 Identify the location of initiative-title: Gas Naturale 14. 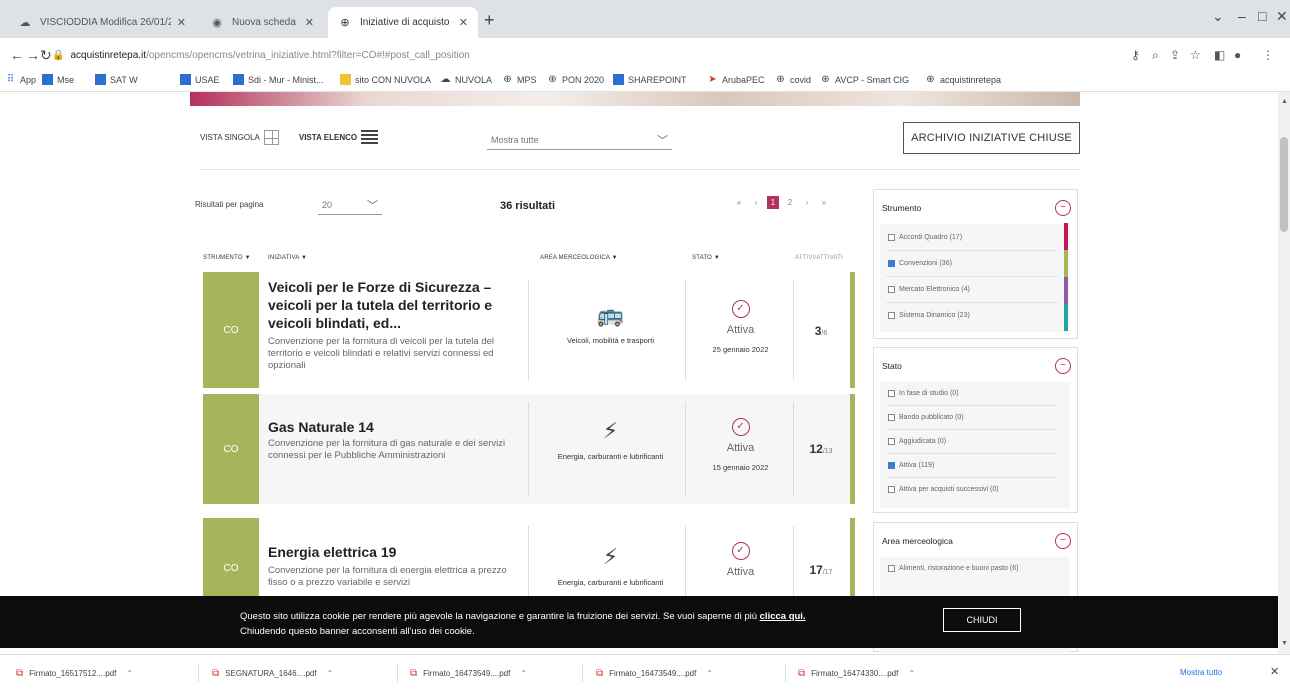
(395, 427).